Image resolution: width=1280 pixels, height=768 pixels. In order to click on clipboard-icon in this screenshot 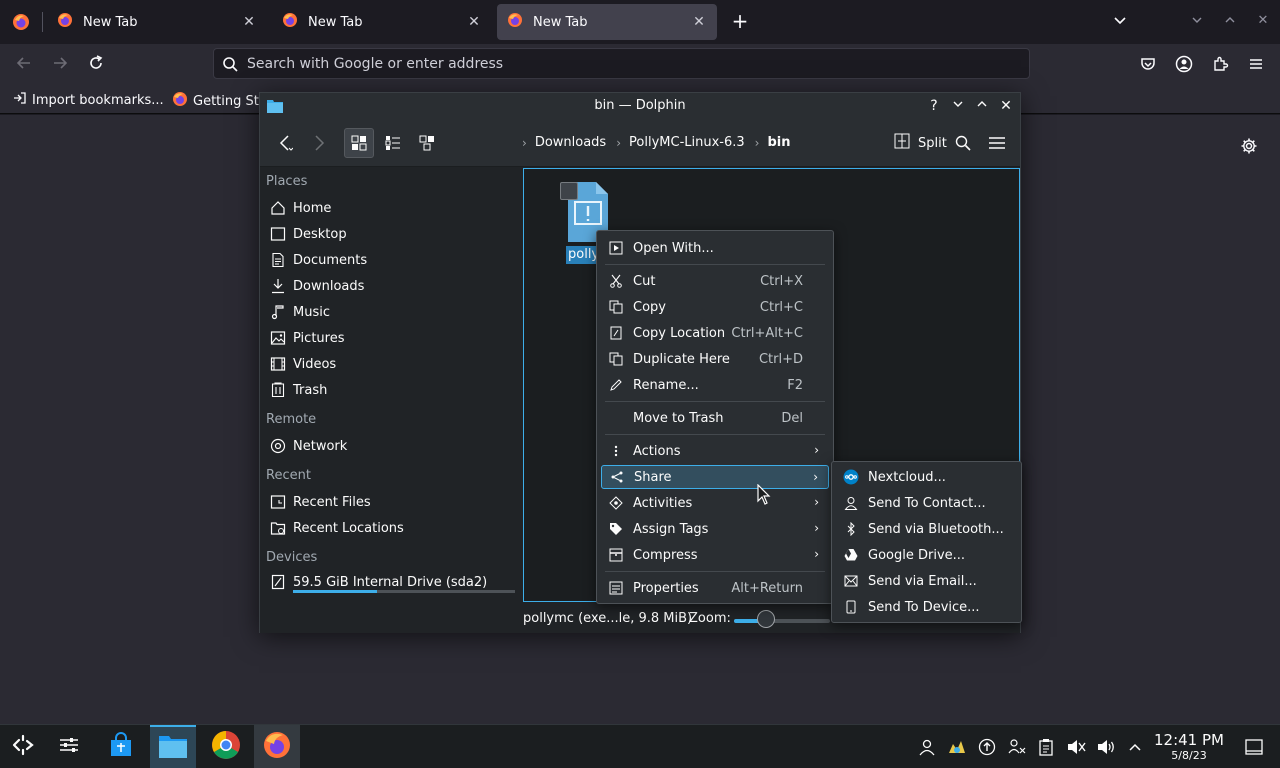, I will do `click(1046, 747)`.